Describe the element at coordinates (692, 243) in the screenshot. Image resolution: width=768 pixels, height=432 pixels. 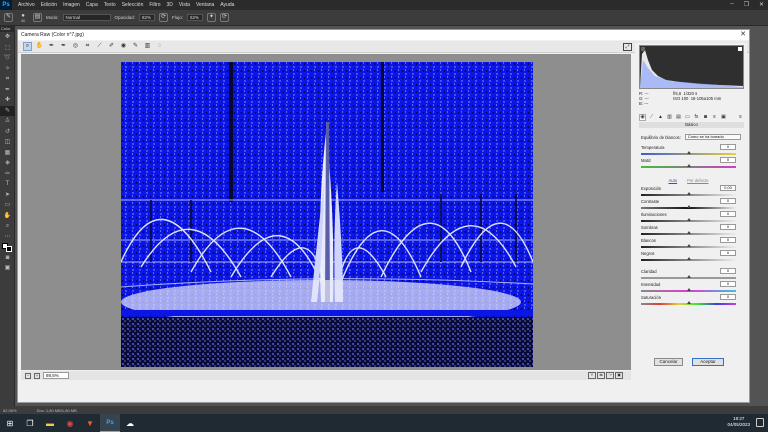
I see `slider-blancos: Blancos 0` at that location.